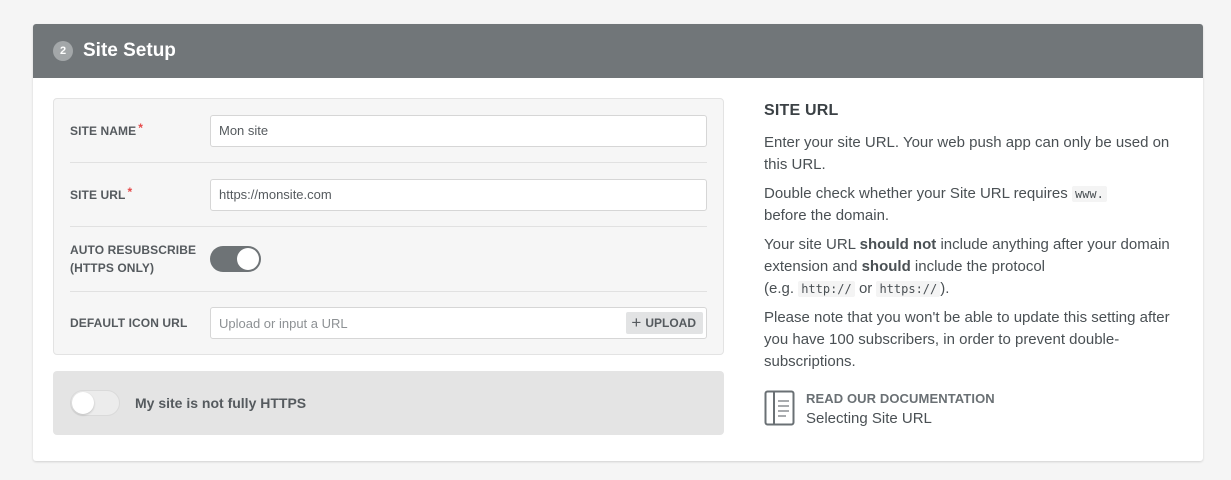 This screenshot has height=480, width=1231. Describe the element at coordinates (458, 323) in the screenshot. I see `icon-url-field: +UPLOAD` at that location.